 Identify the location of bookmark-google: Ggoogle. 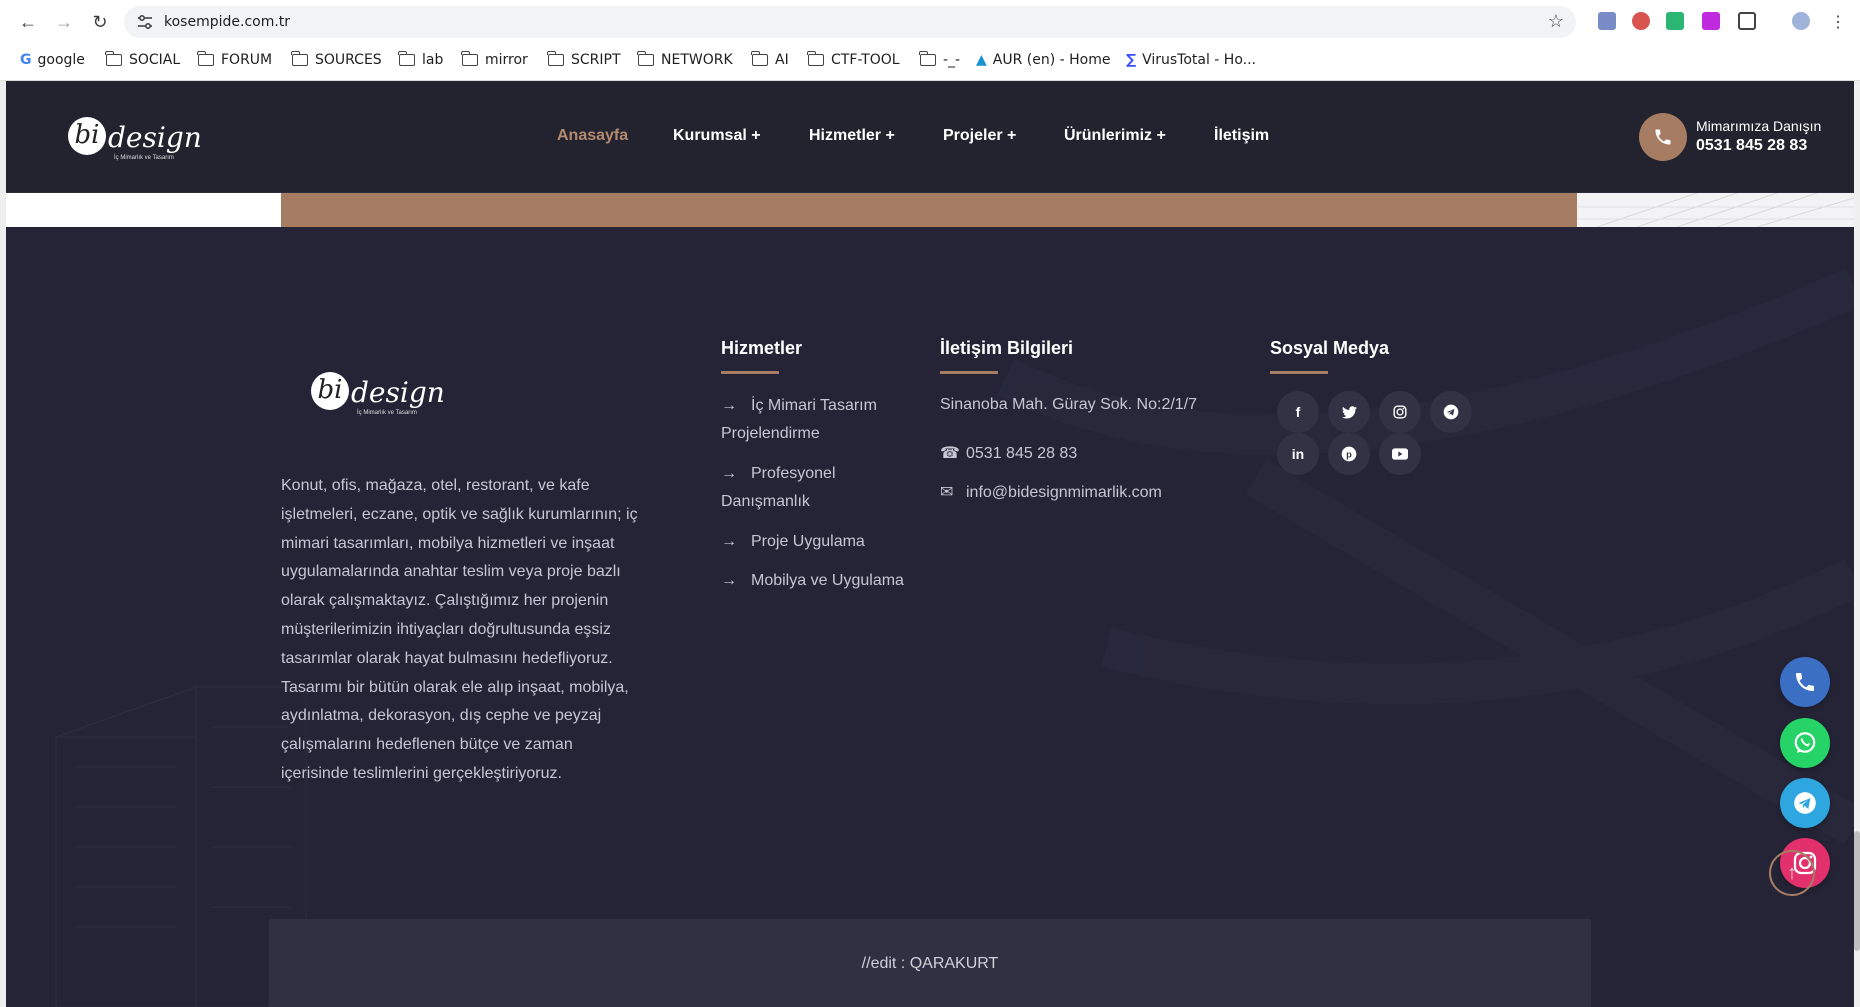
(52, 60).